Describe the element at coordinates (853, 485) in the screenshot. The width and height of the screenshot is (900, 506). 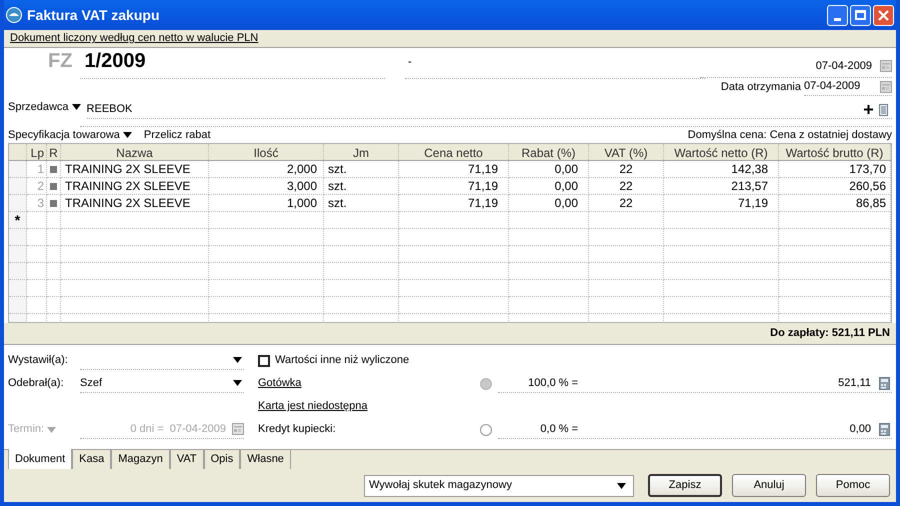
I see `dialog-button: Pomoc` at that location.